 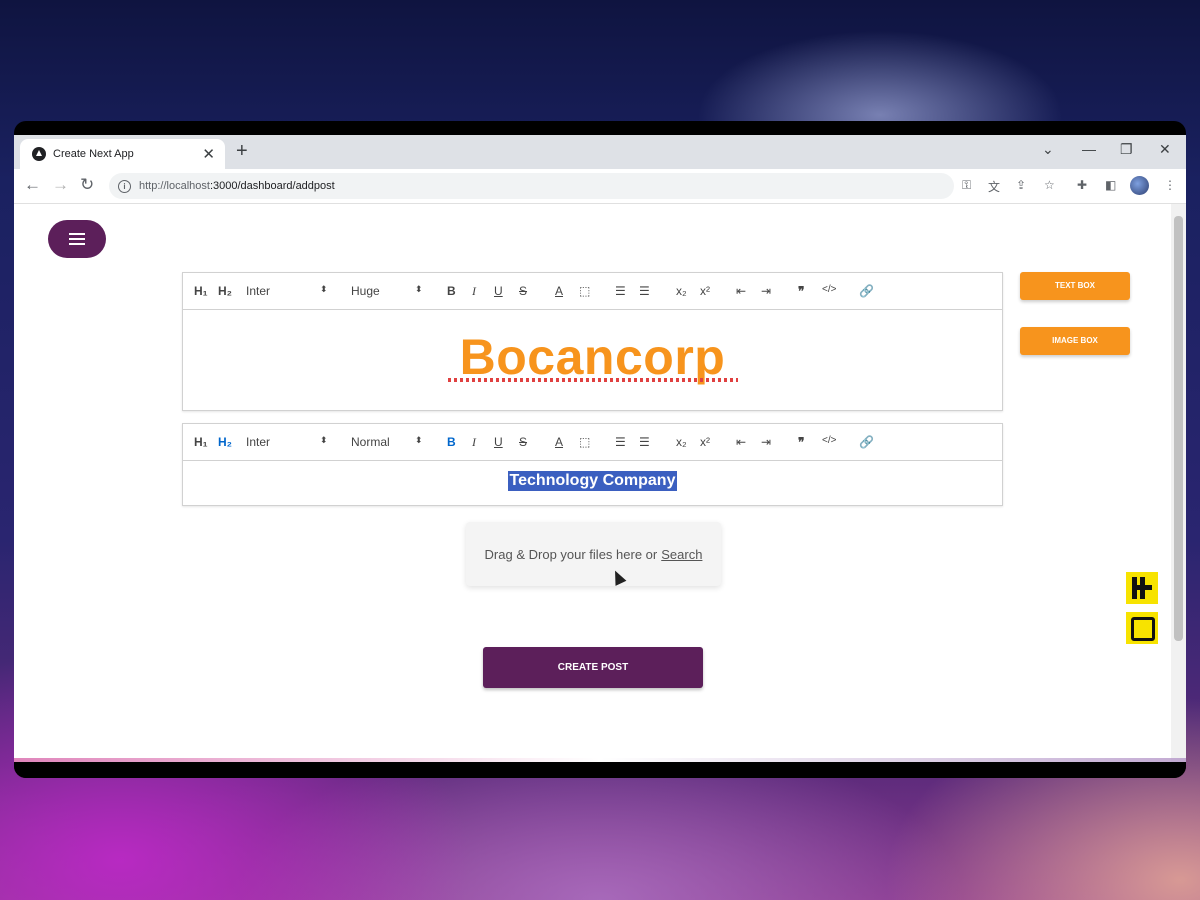 What do you see at coordinates (593, 380) in the screenshot?
I see `spellcheck-underline` at bounding box center [593, 380].